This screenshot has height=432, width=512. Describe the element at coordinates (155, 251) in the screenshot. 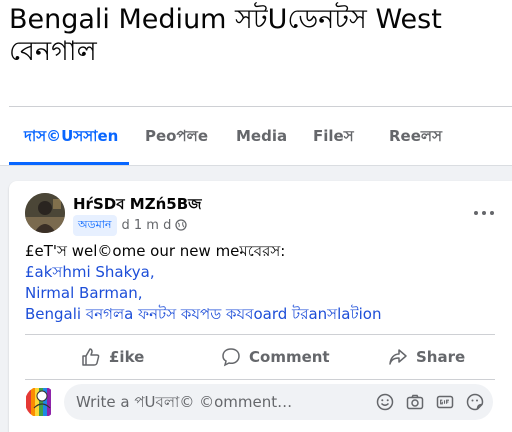

I see `post-intro: £eT'স wel©ome our new meমবেরস:` at that location.